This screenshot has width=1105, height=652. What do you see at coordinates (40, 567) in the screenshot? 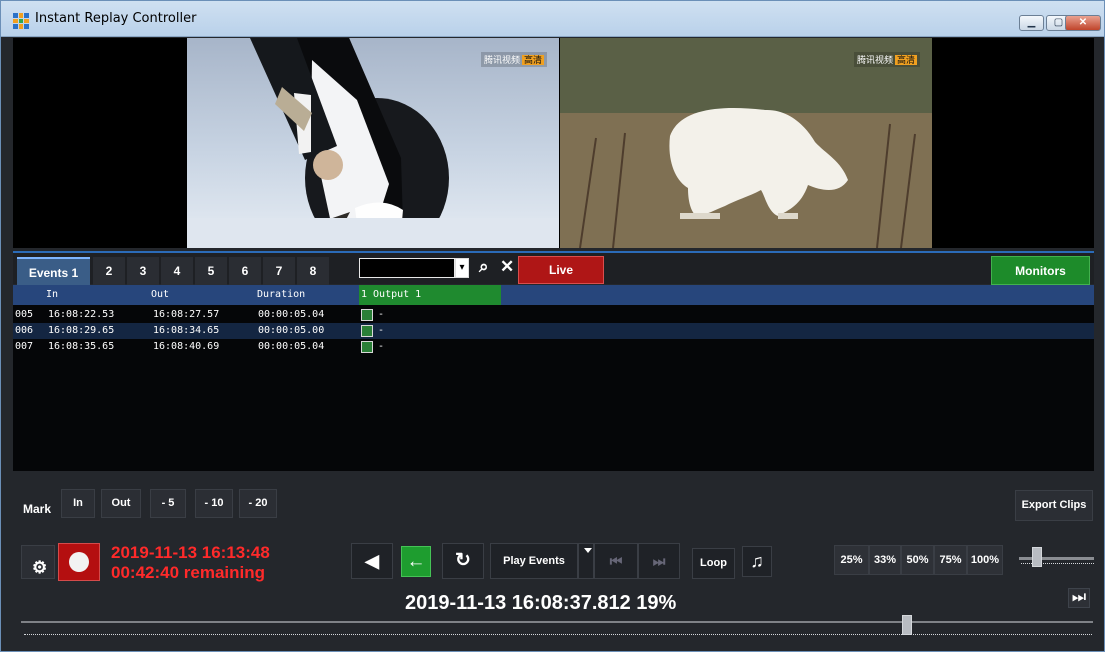
I see `gear-icon: ⚙` at bounding box center [40, 567].